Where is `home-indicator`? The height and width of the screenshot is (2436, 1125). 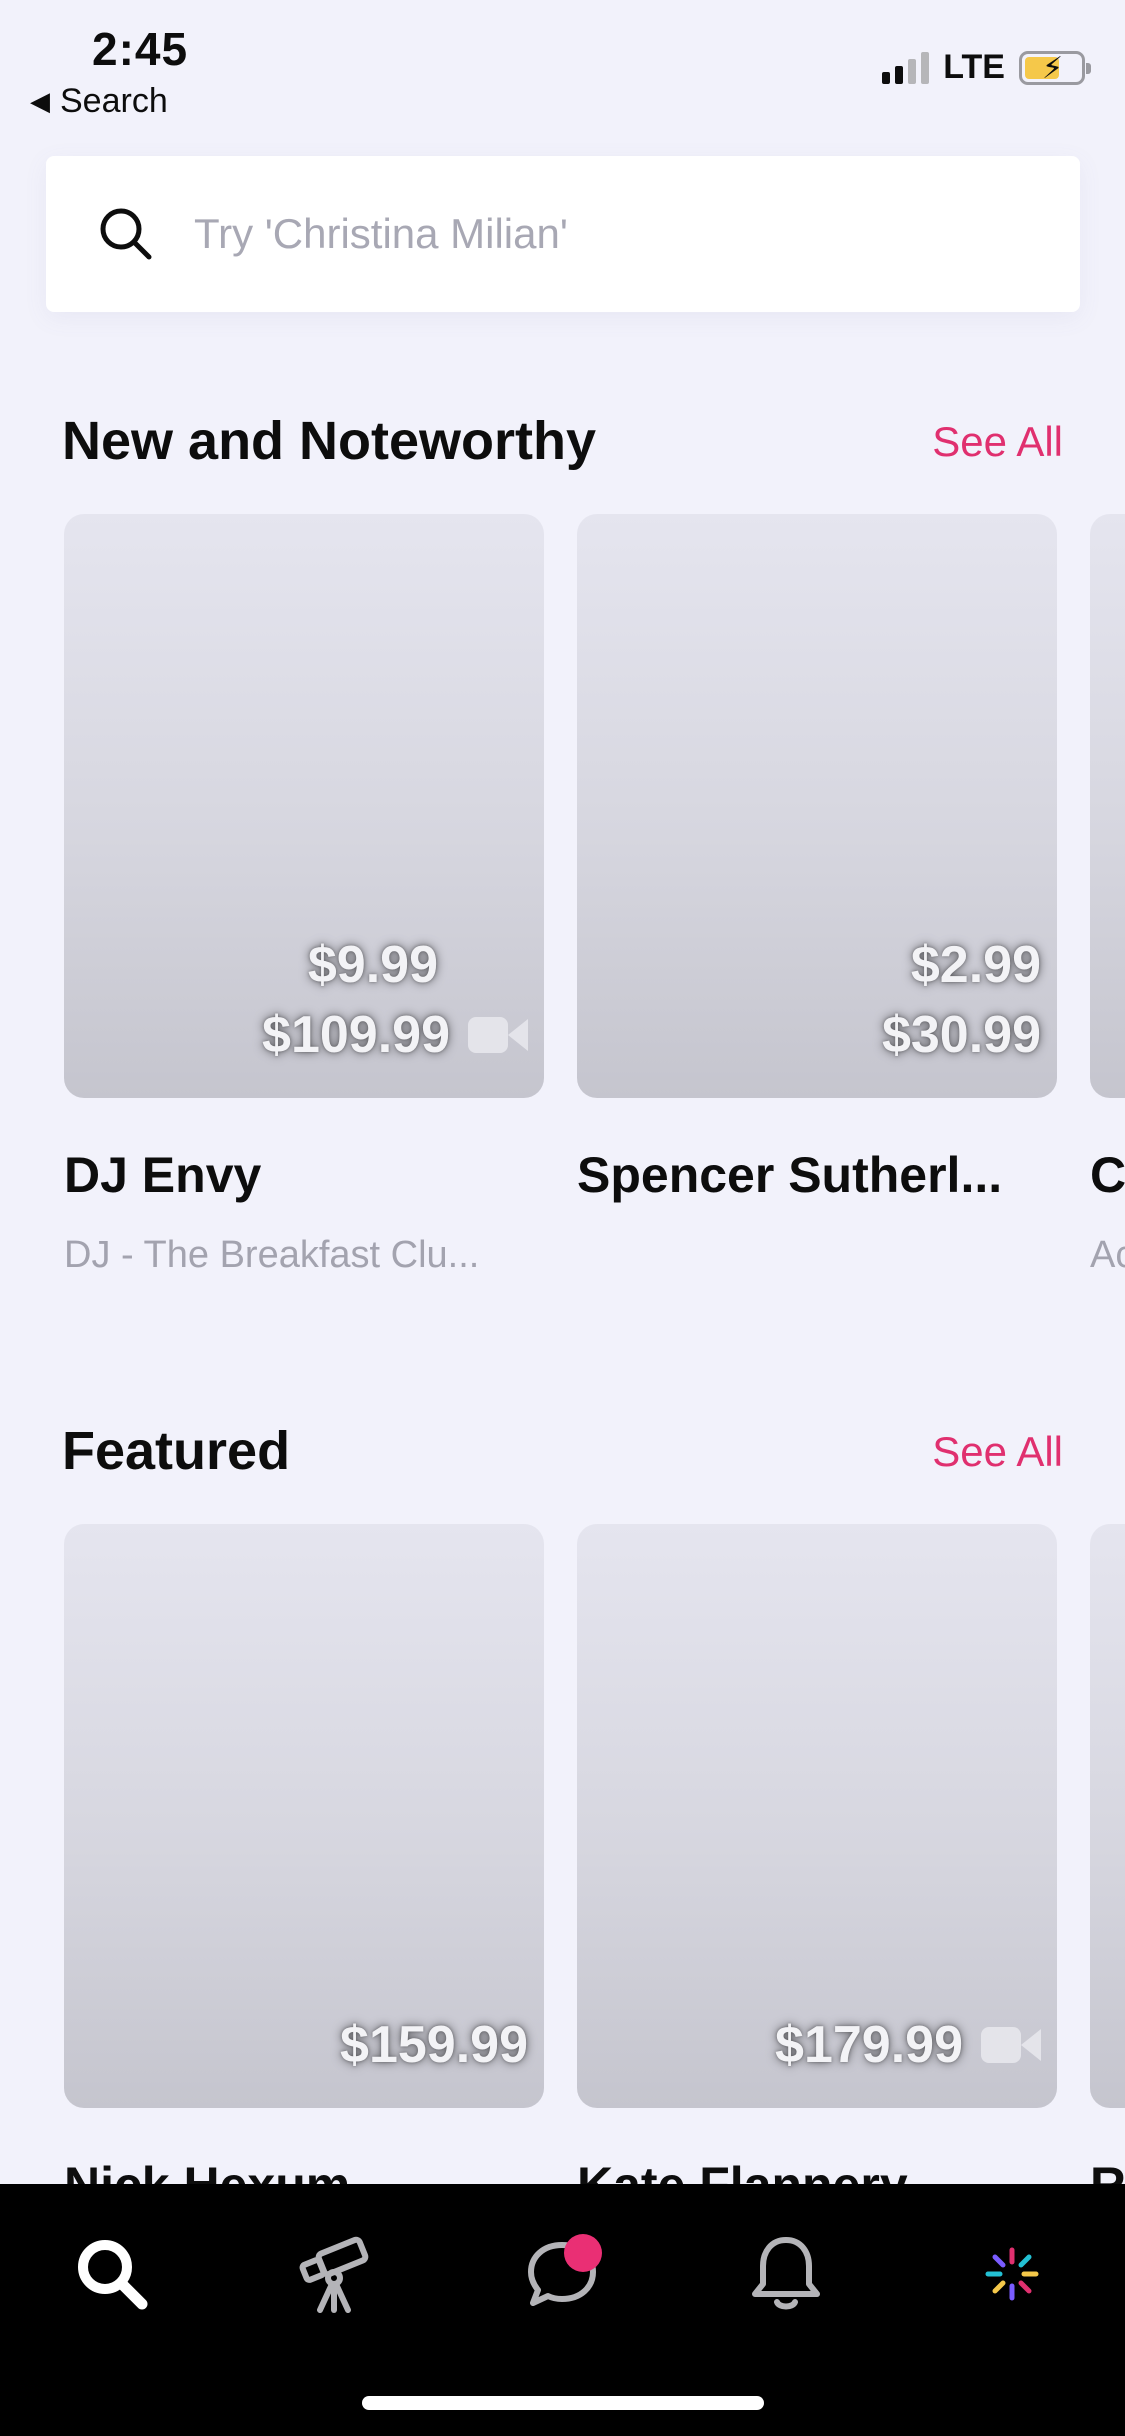 home-indicator is located at coordinates (563, 2403).